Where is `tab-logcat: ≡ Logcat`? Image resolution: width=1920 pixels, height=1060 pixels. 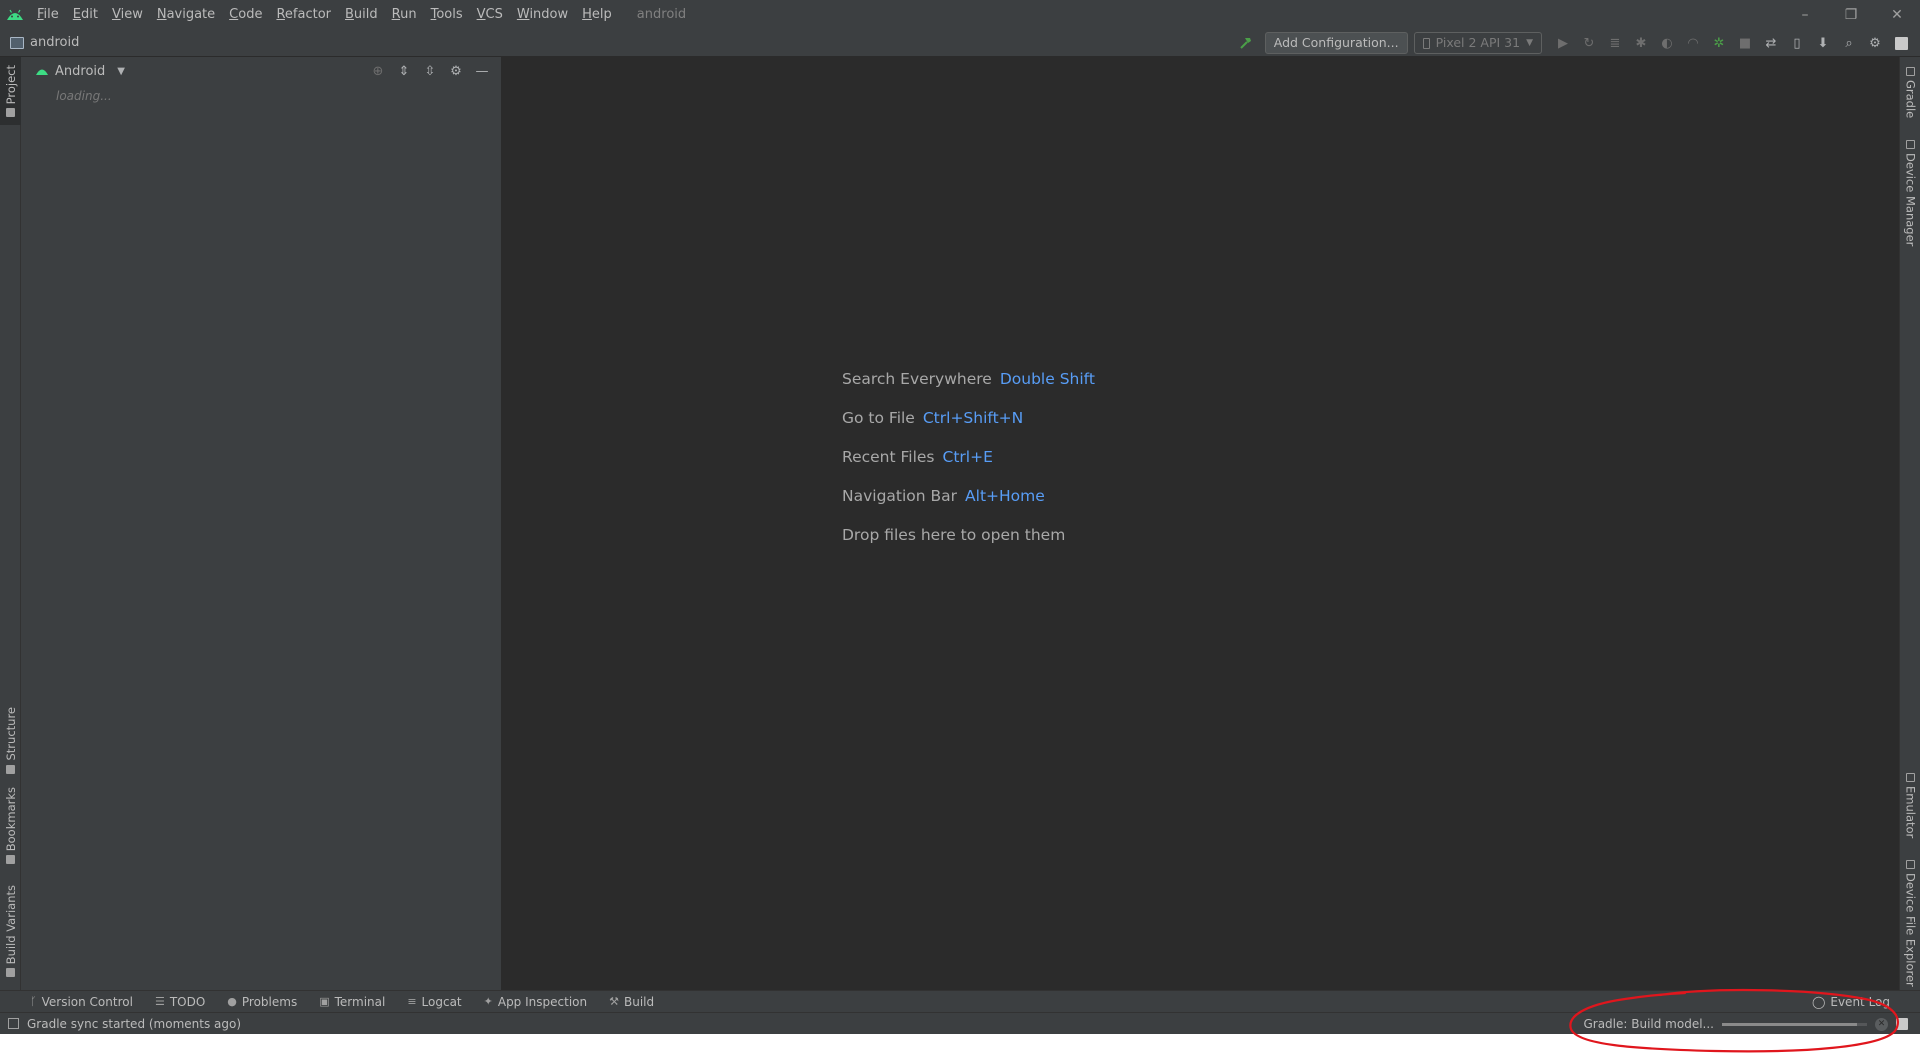
tab-logcat: ≡ Logcat is located at coordinates (434, 1002).